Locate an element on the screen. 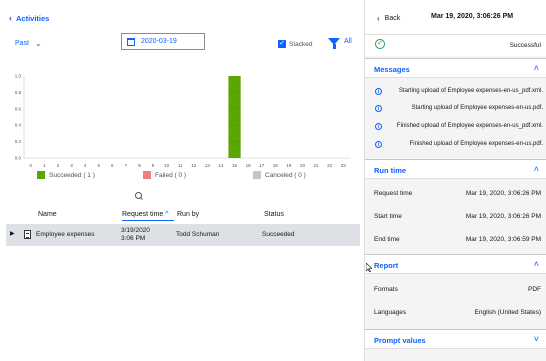 This screenshot has width=546, height=361. back-label: Back is located at coordinates (392, 18).